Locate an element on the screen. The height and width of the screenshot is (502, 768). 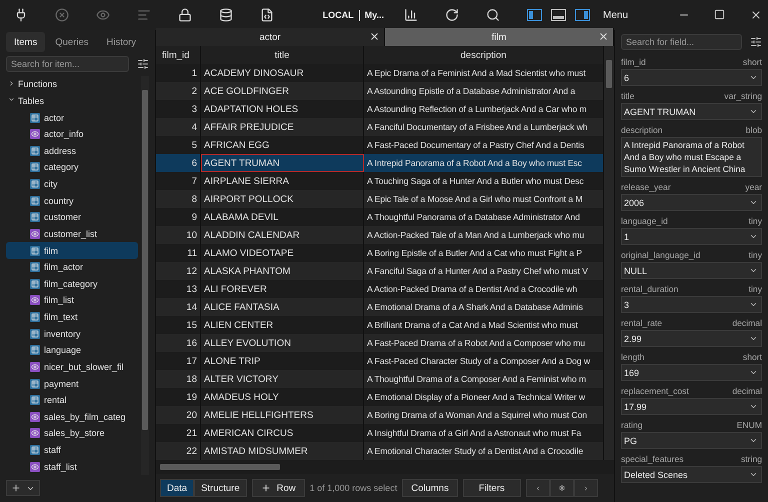
tree-item: rental is located at coordinates (72, 400).